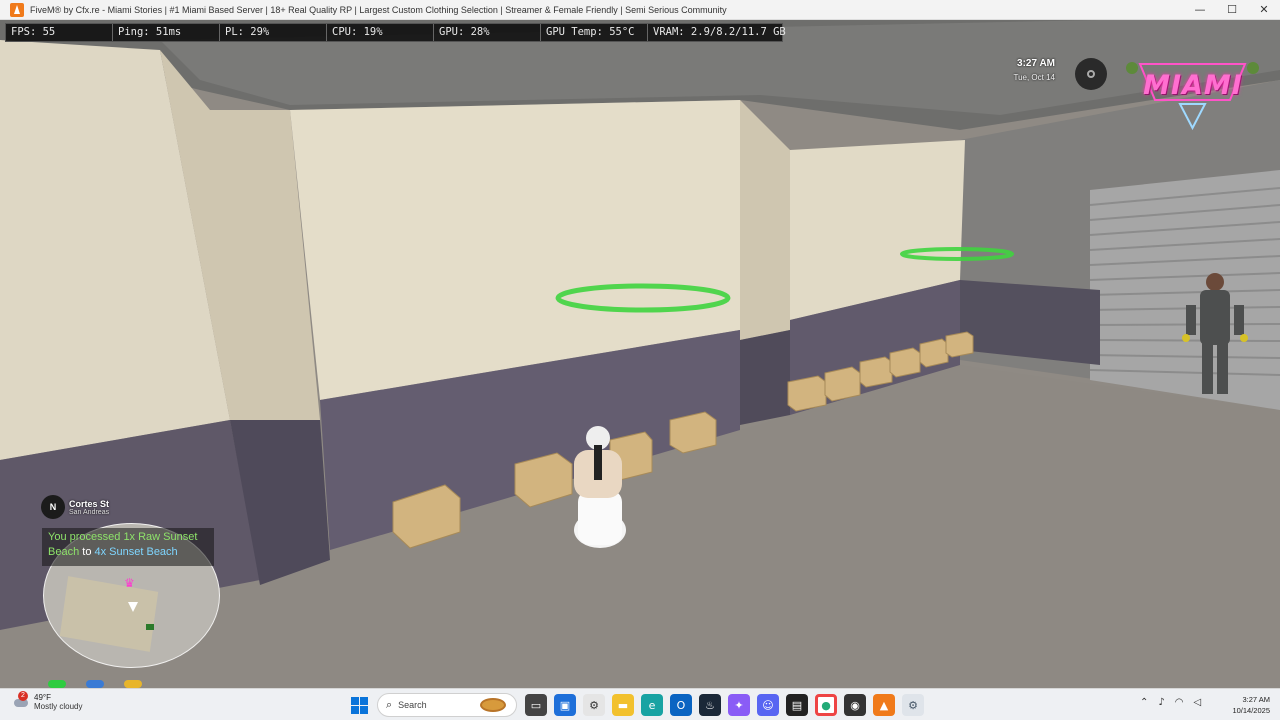 The height and width of the screenshot is (720, 1280). What do you see at coordinates (487, 32) in the screenshot?
I see `gpu-stat: GPU: 28%` at bounding box center [487, 32].